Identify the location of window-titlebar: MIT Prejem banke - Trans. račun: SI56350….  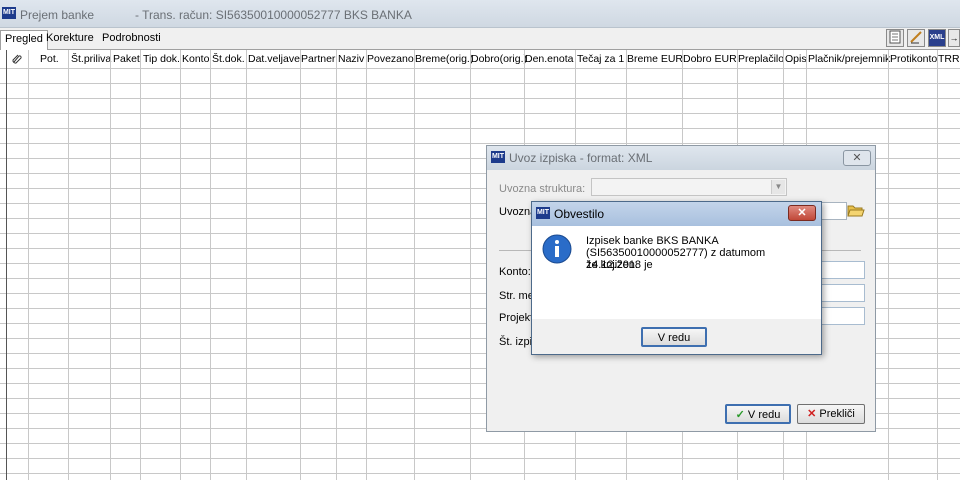
(480, 14).